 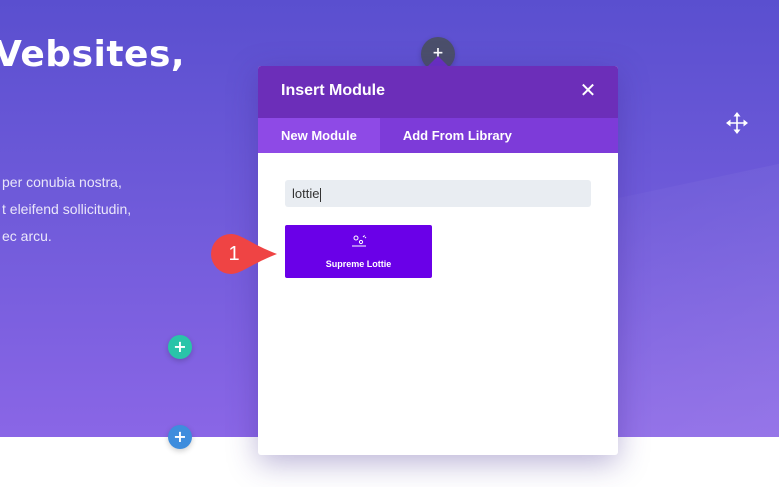 What do you see at coordinates (438, 92) in the screenshot?
I see `modal-header: Insert Module ✕` at bounding box center [438, 92].